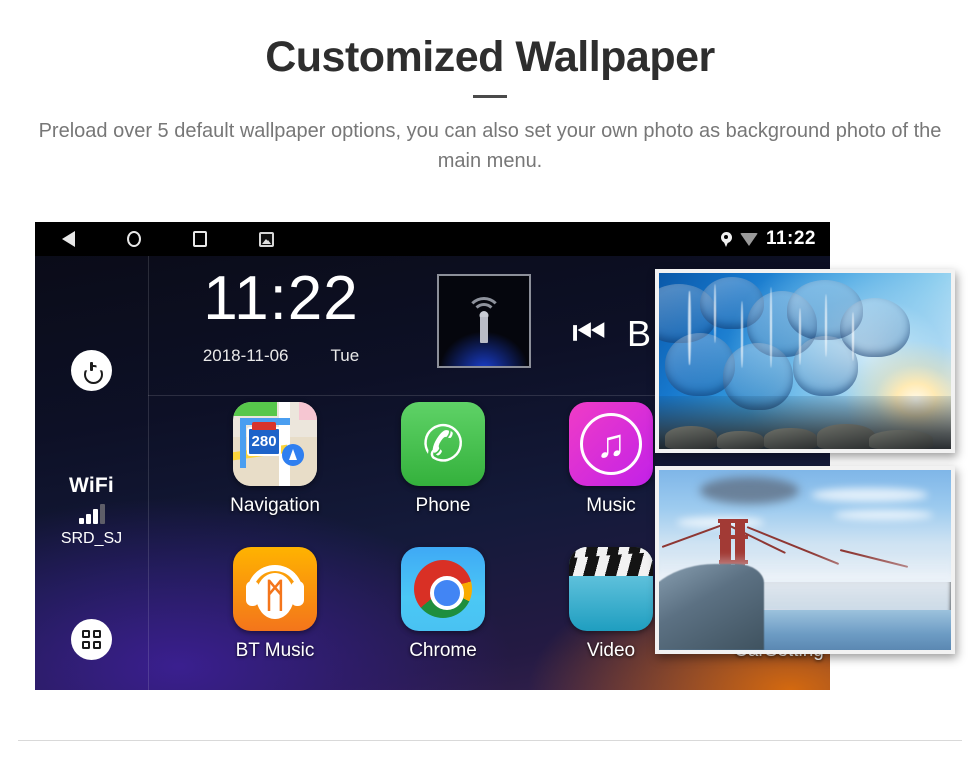  I want to click on clock-date: 2018-11-06, so click(245, 355).